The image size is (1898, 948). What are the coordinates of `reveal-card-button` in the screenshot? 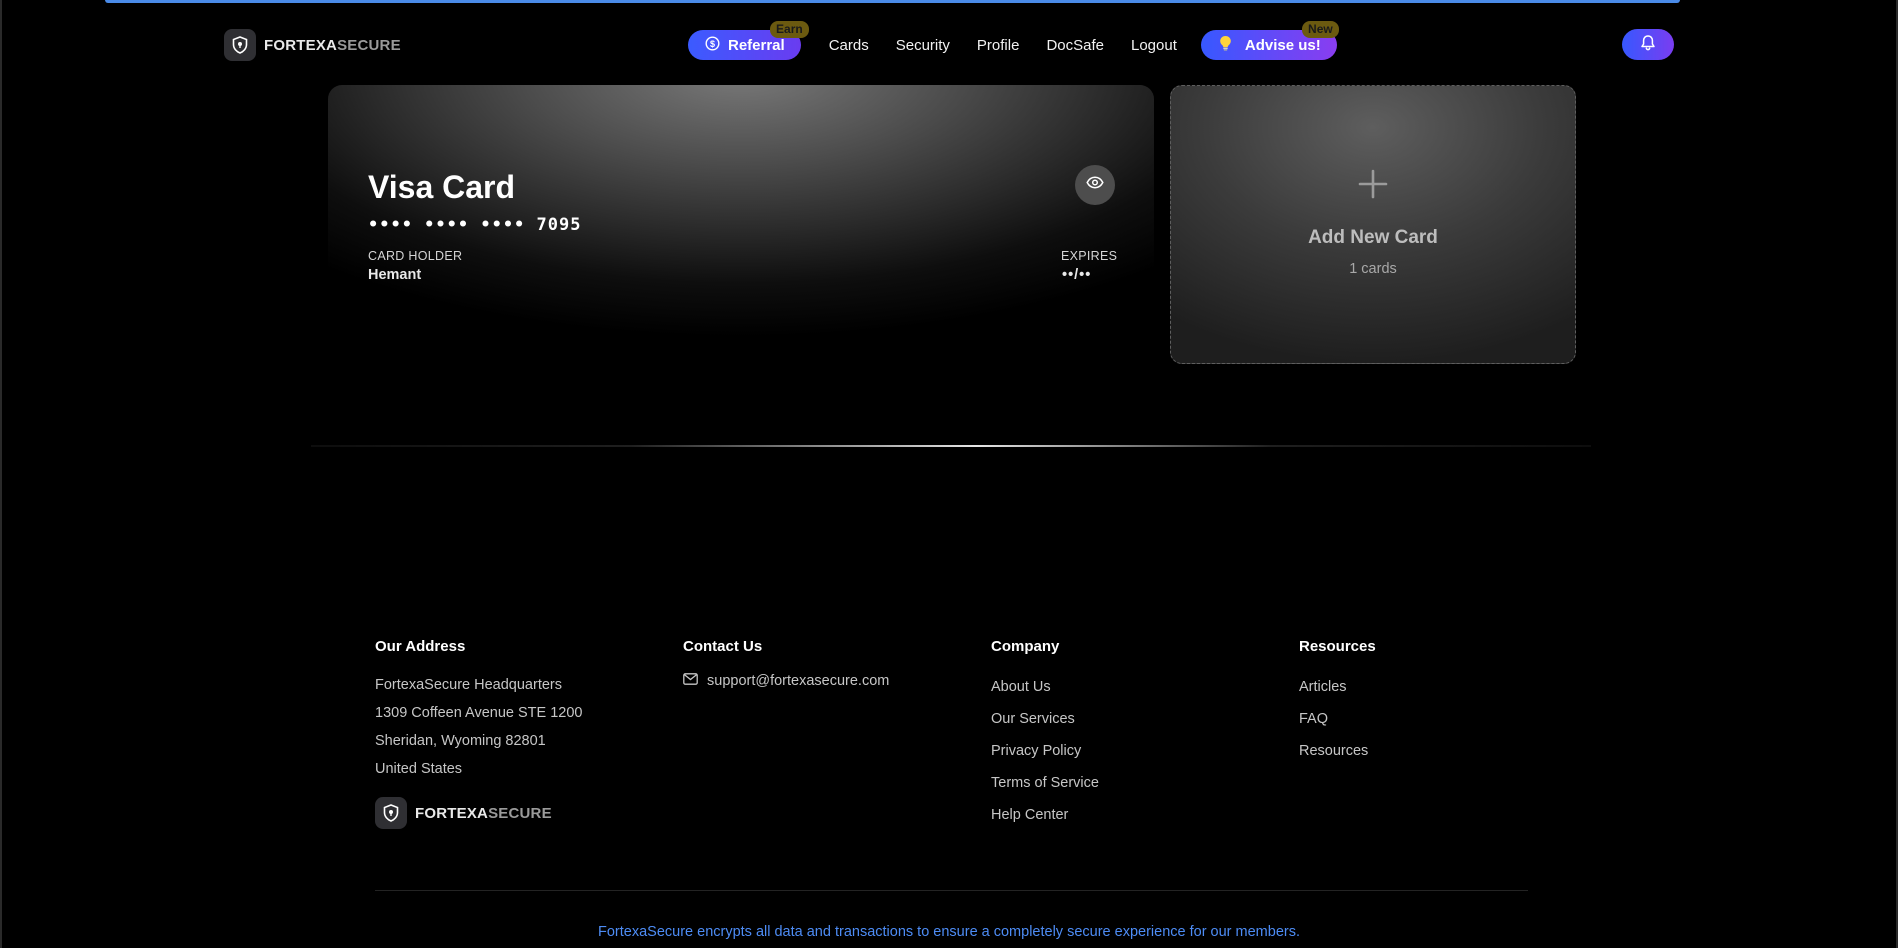 It's located at (1095, 185).